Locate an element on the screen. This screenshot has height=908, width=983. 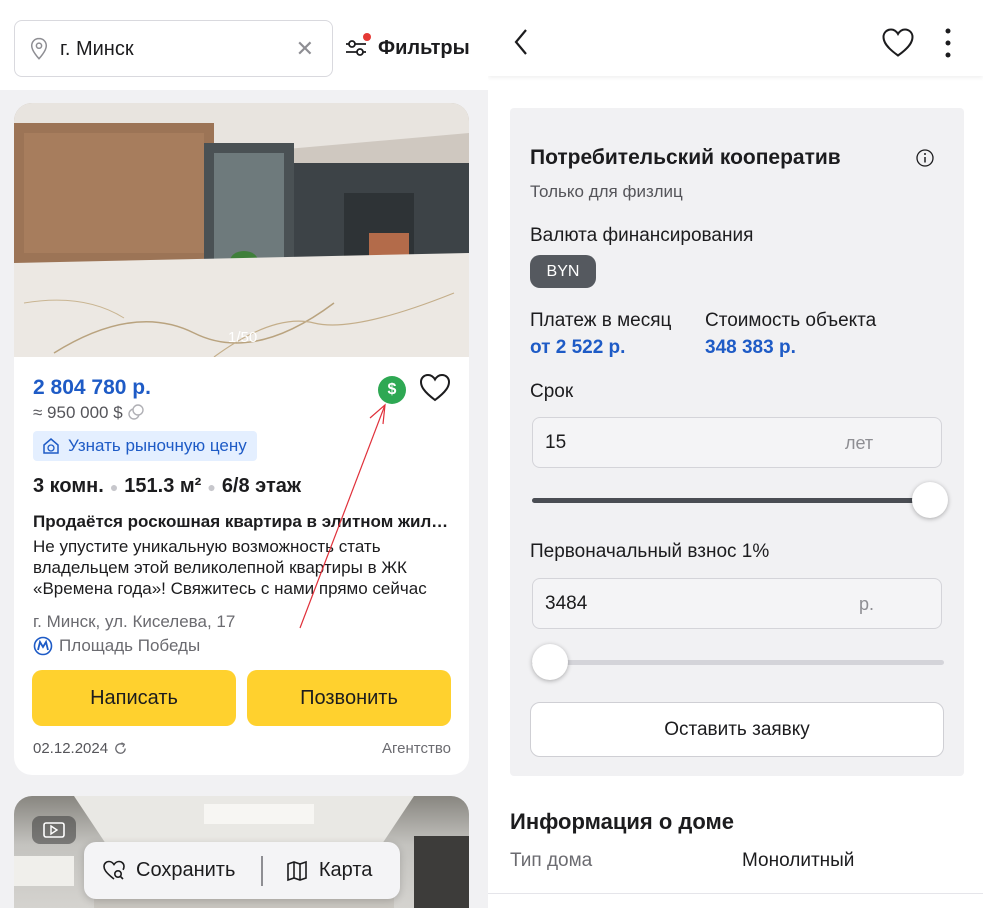
listing-price-usd: ≈ 950 000 $ is located at coordinates (89, 413).